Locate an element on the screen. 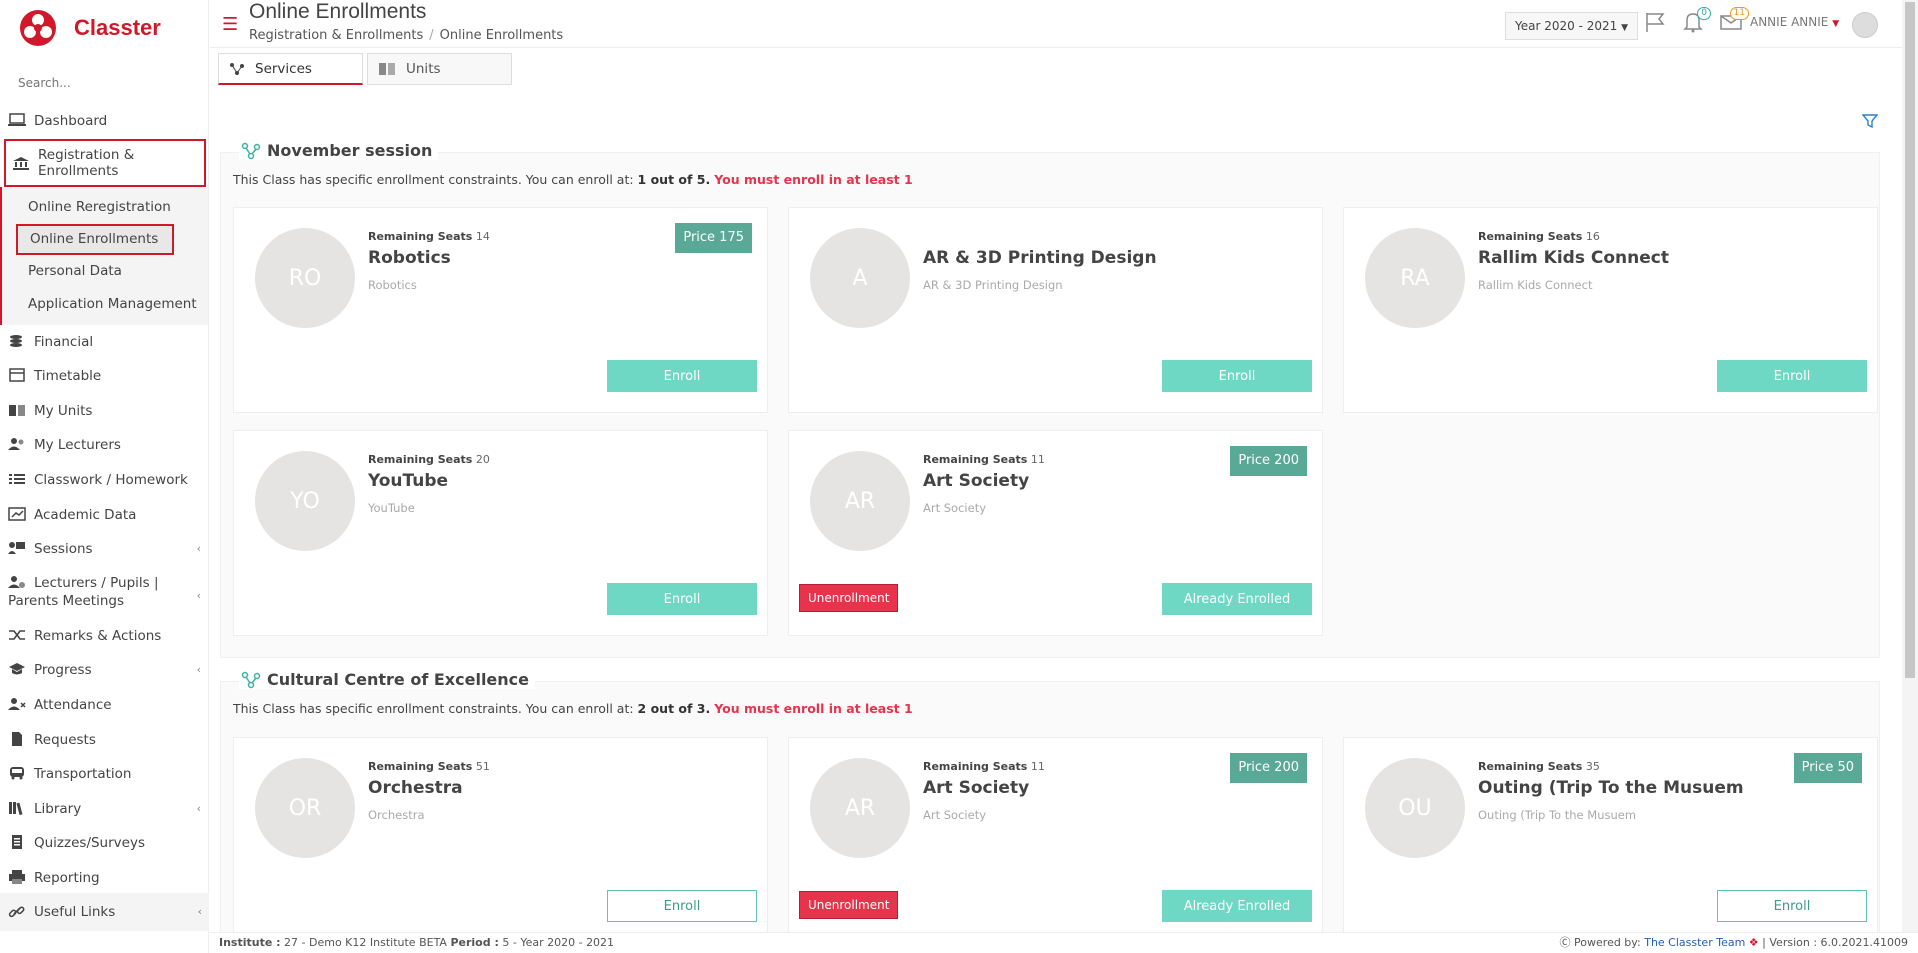  calendar-icon is located at coordinates (17, 375).